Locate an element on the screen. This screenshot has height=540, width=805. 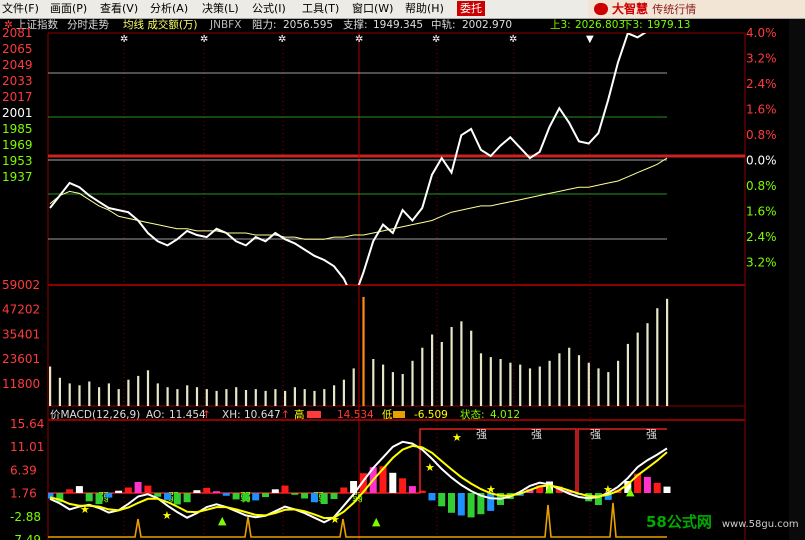
percent-tick: 2.4% is located at coordinates (761, 237).